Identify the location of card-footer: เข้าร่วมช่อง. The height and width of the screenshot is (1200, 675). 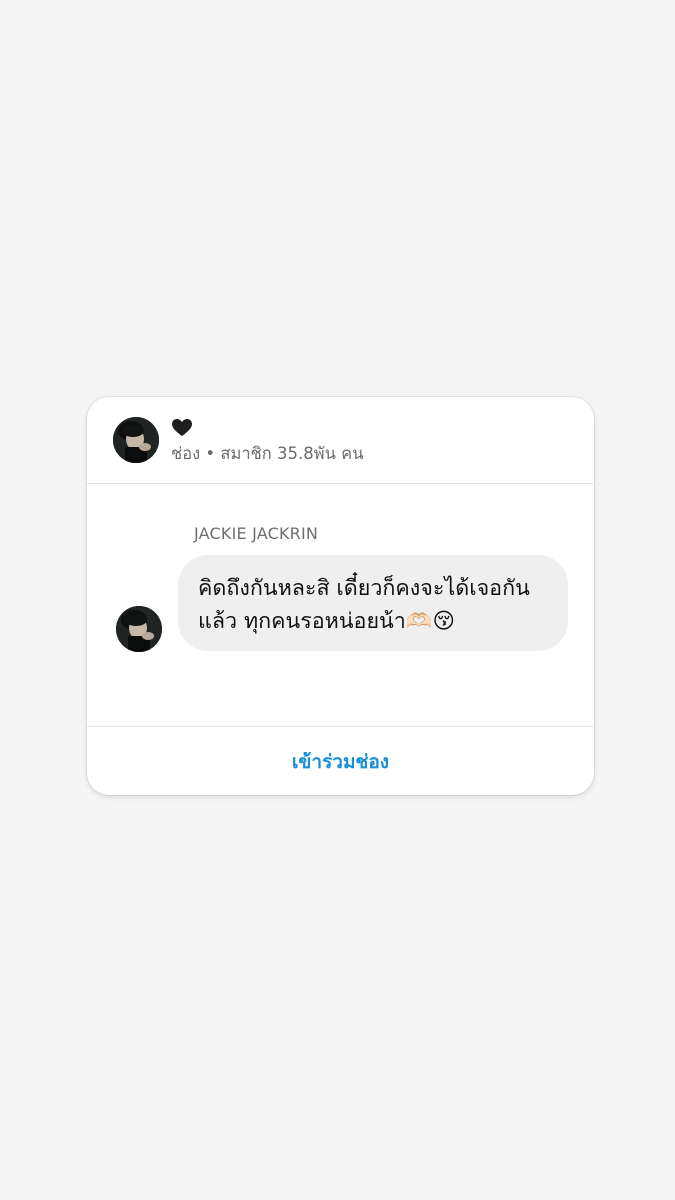
(340, 760).